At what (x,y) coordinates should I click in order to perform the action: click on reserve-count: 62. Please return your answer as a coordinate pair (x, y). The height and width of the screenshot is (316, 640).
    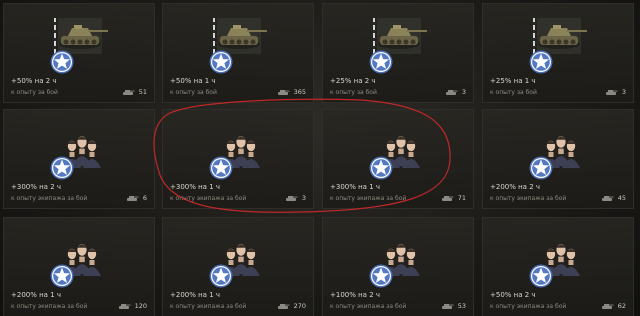
    Looking at the image, I should click on (613, 306).